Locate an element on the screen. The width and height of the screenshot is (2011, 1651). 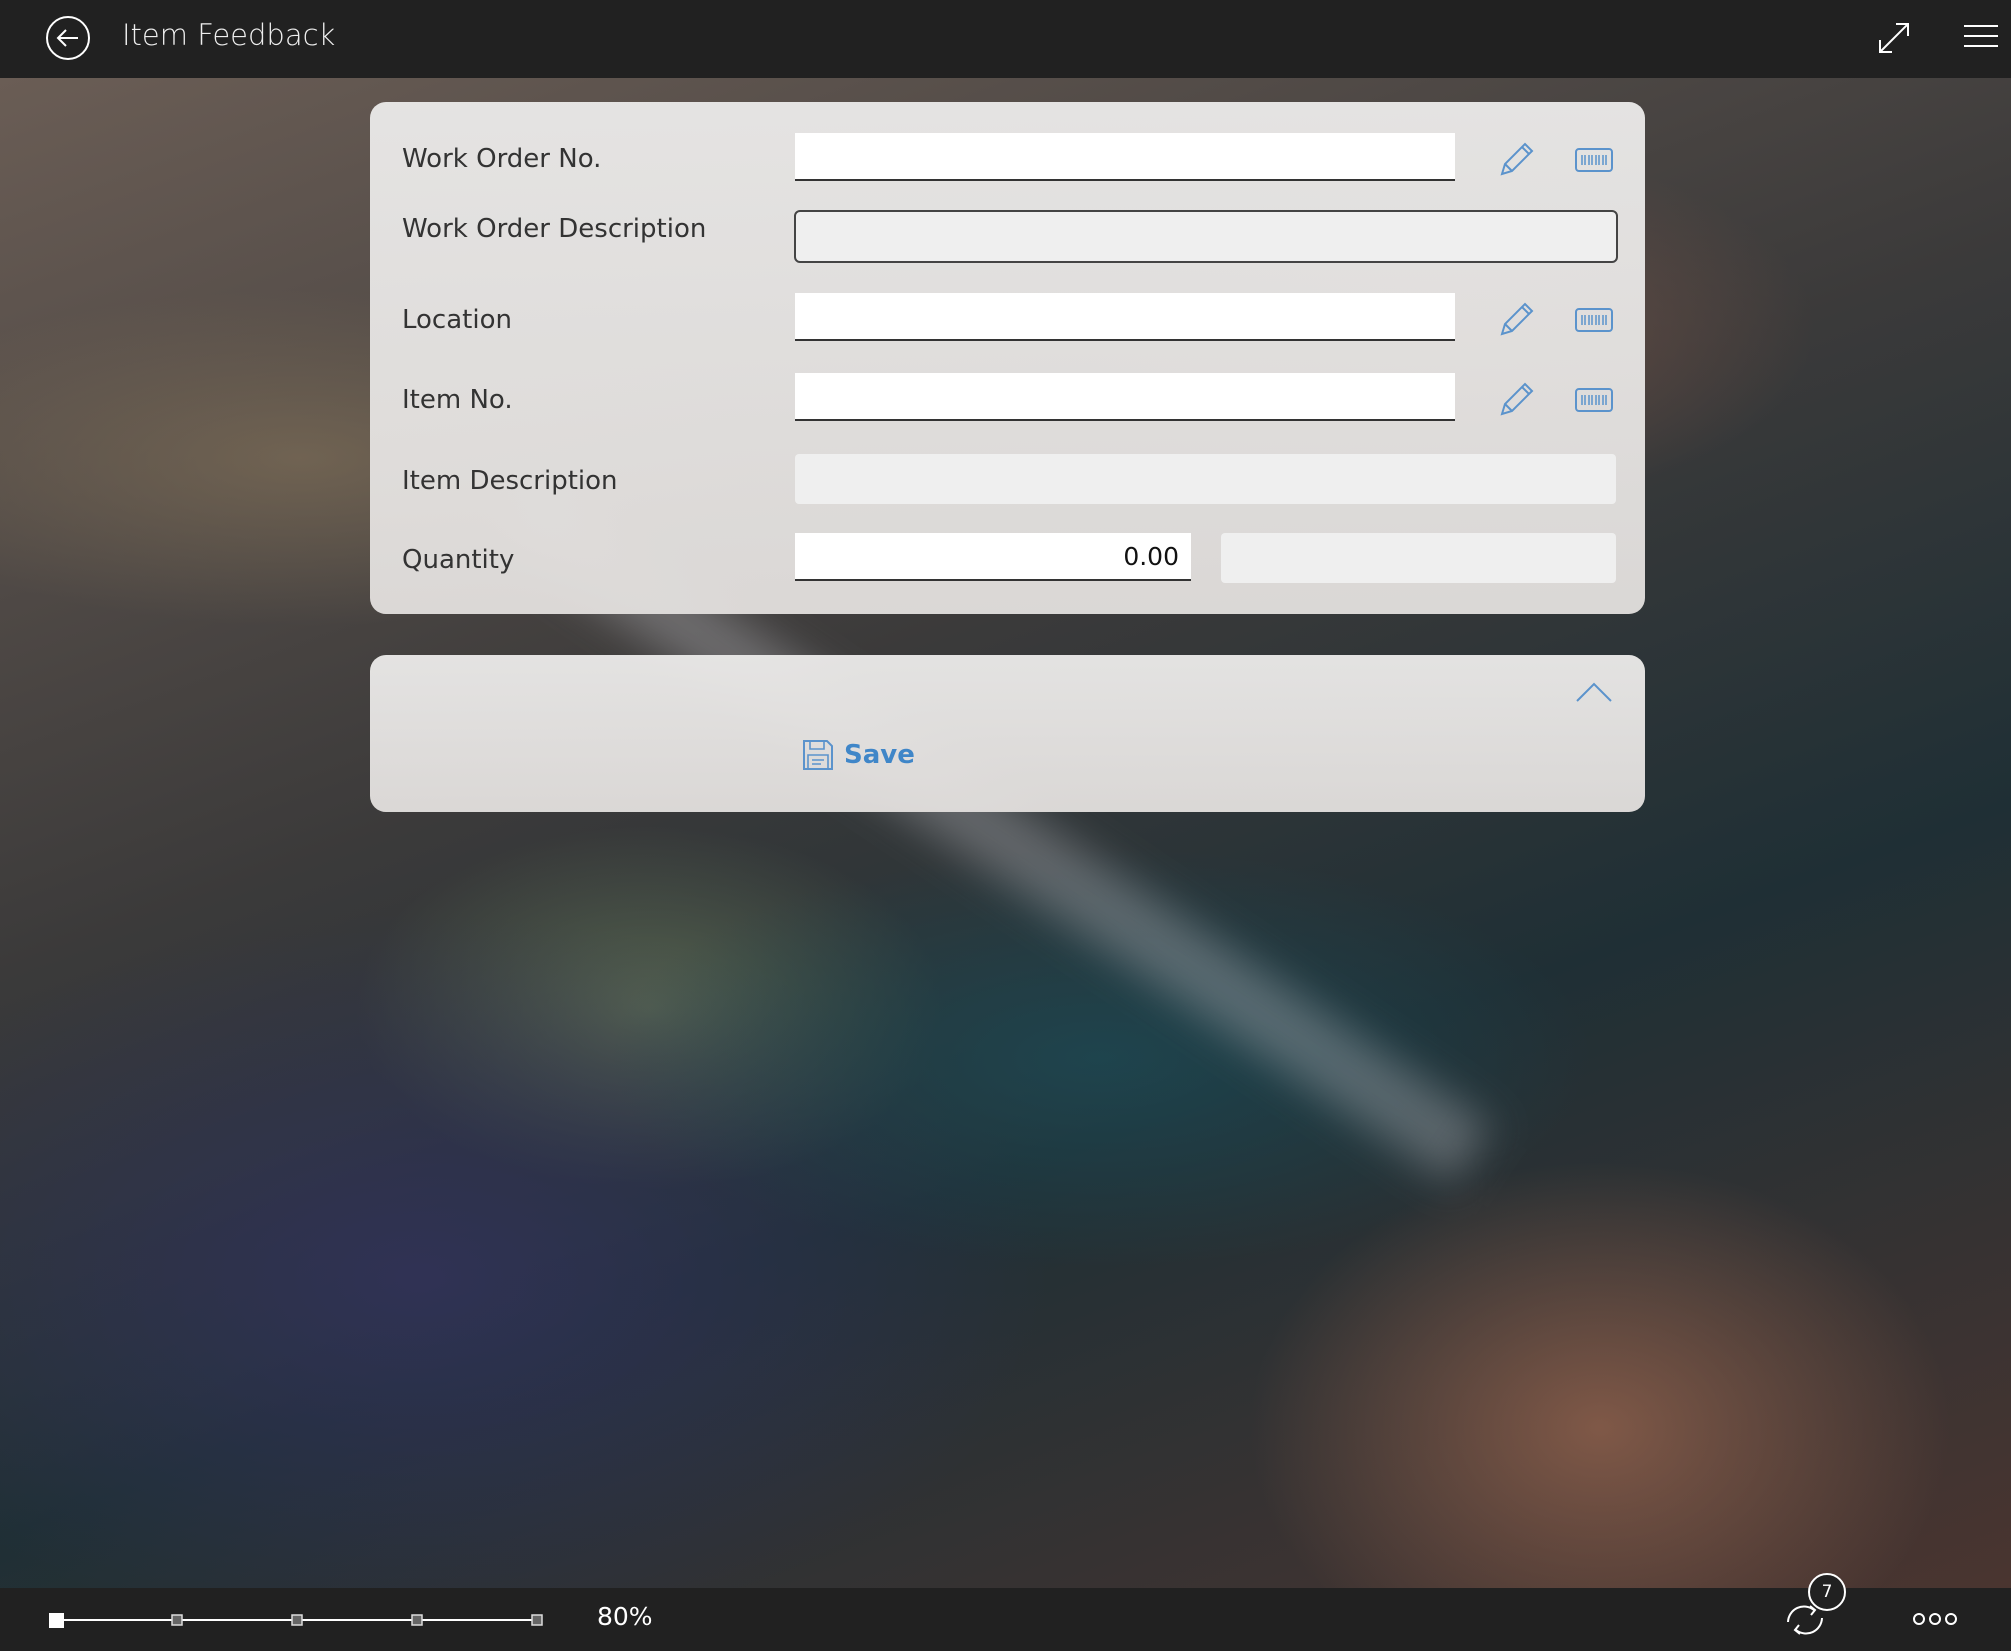
expand-icon is located at coordinates (1894, 38).